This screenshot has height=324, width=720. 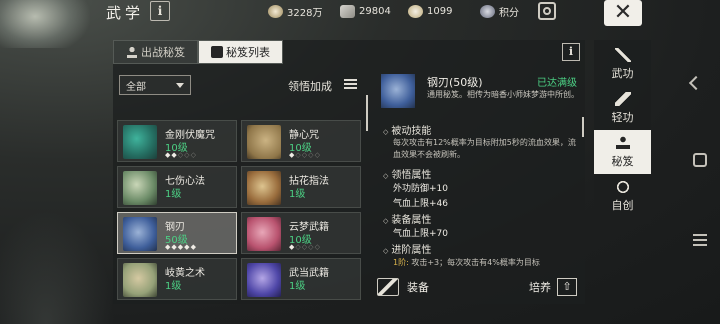 What do you see at coordinates (350, 84) in the screenshot?
I see `list-sort-icon` at bounding box center [350, 84].